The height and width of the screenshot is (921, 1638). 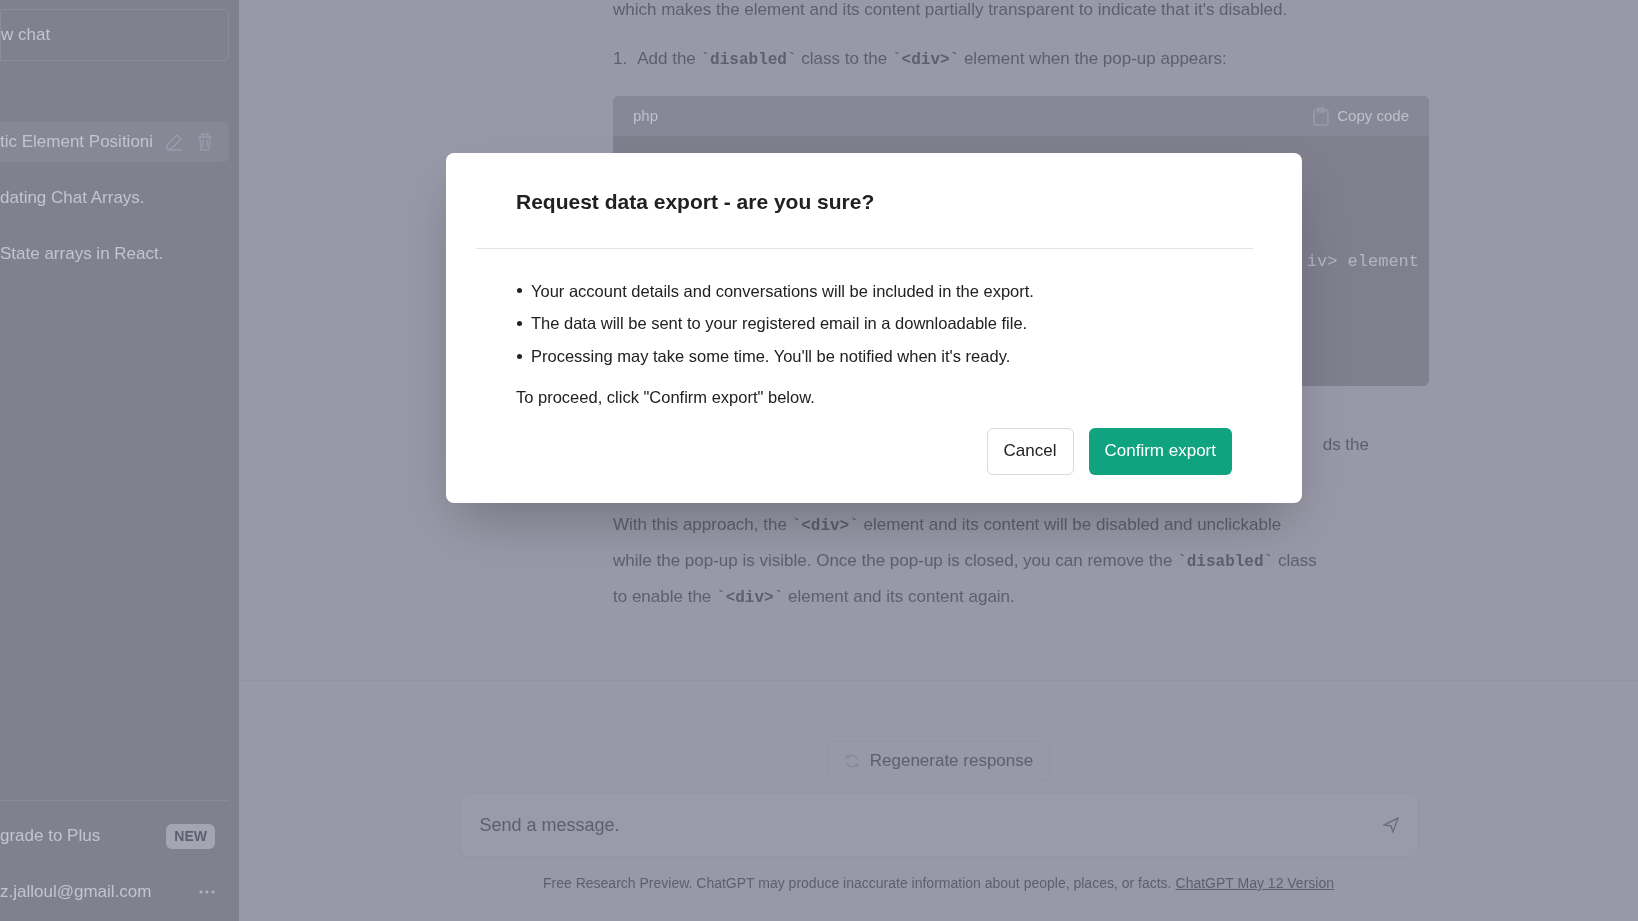 I want to click on conversation-item: tic Element Positioni, so click(x=114, y=142).